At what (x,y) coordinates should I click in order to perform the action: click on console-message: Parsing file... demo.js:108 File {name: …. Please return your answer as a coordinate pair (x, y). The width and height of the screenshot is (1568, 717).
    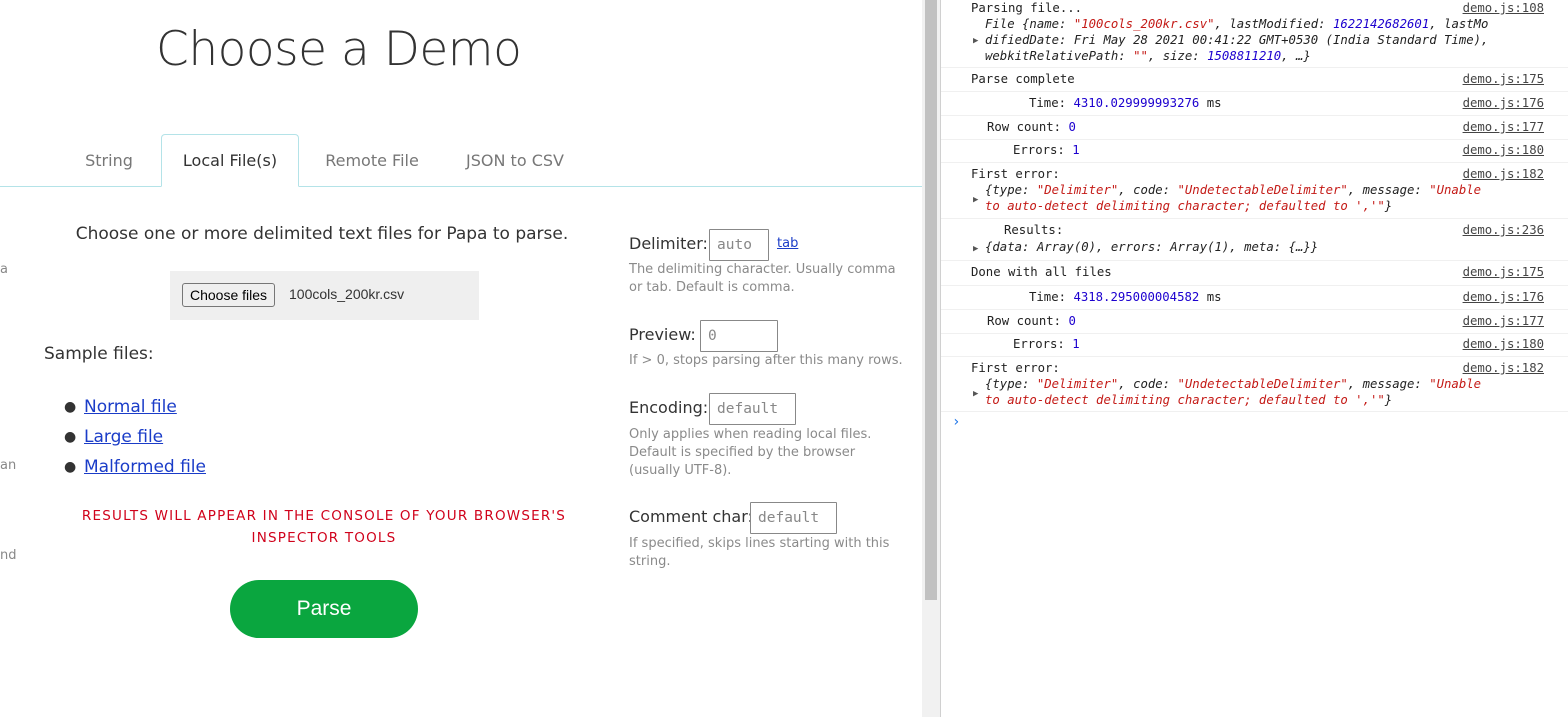
    Looking at the image, I should click on (1254, 34).